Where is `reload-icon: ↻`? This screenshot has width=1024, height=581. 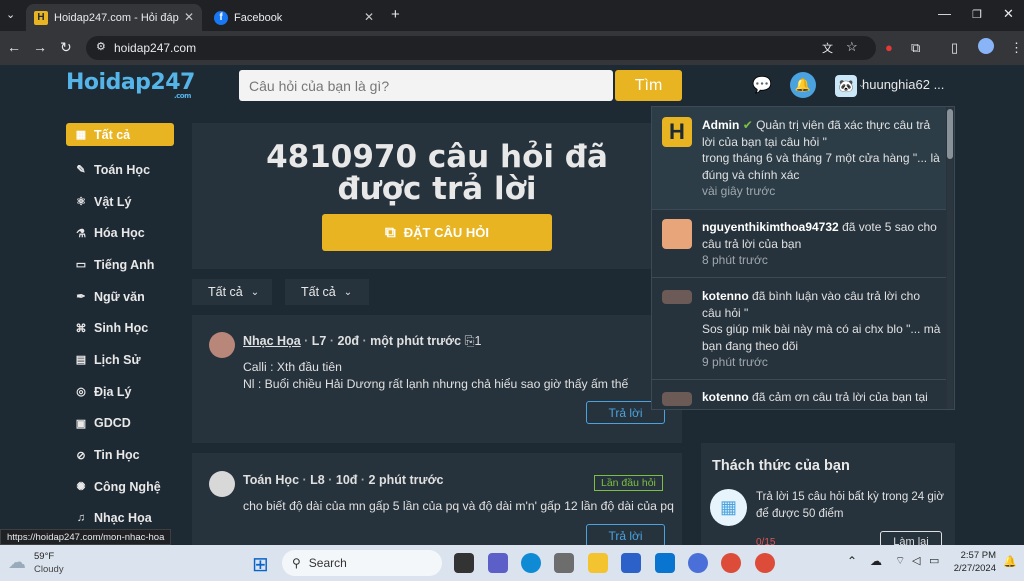 reload-icon: ↻ is located at coordinates (66, 47).